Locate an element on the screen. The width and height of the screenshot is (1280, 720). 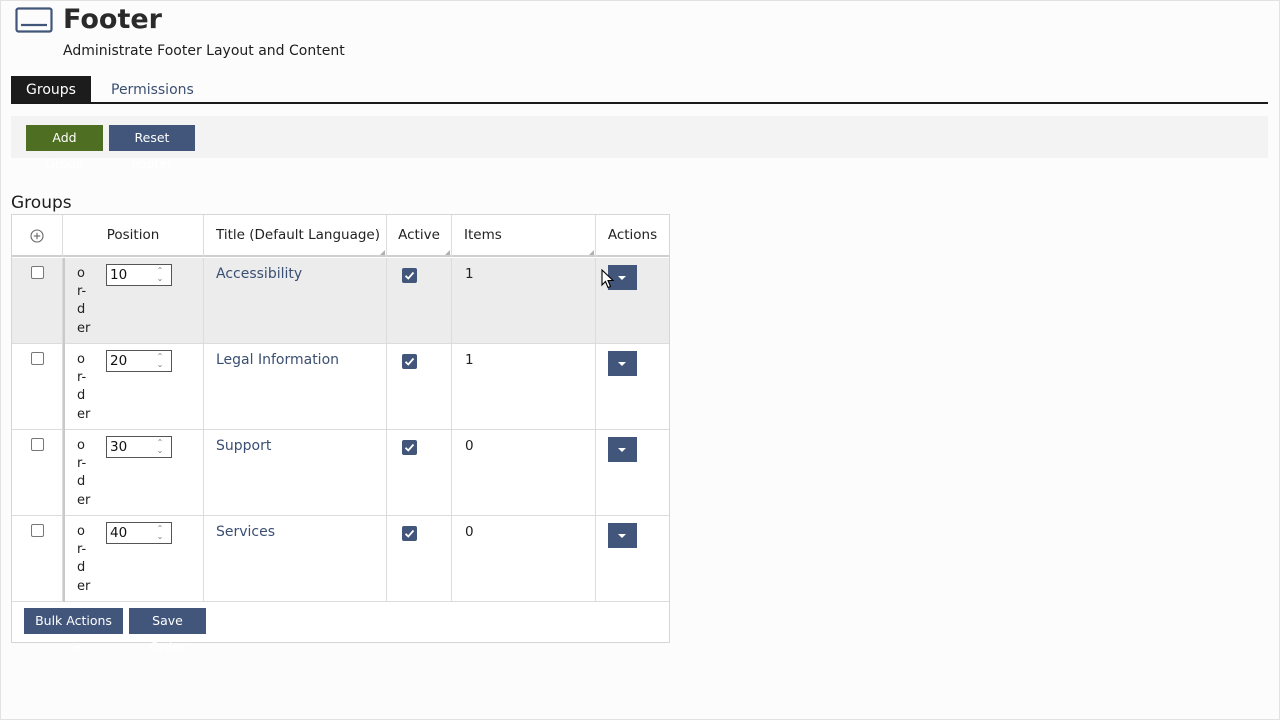
section-title: Groups is located at coordinates (41, 203).